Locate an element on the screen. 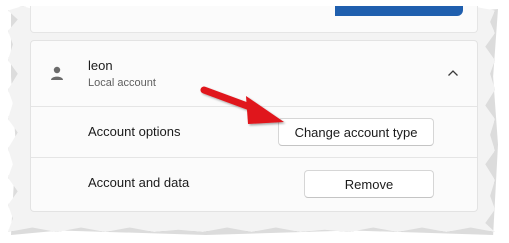 The image size is (509, 243). account-options-label: Account options is located at coordinates (134, 131).